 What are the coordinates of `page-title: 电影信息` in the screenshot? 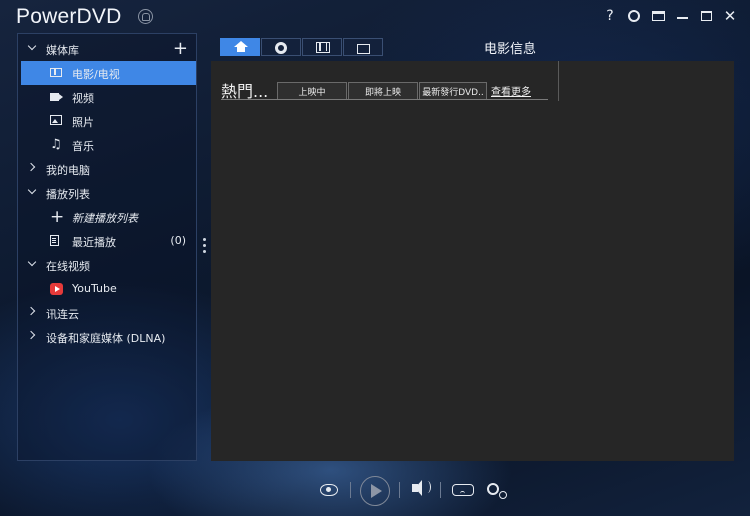 It's located at (510, 49).